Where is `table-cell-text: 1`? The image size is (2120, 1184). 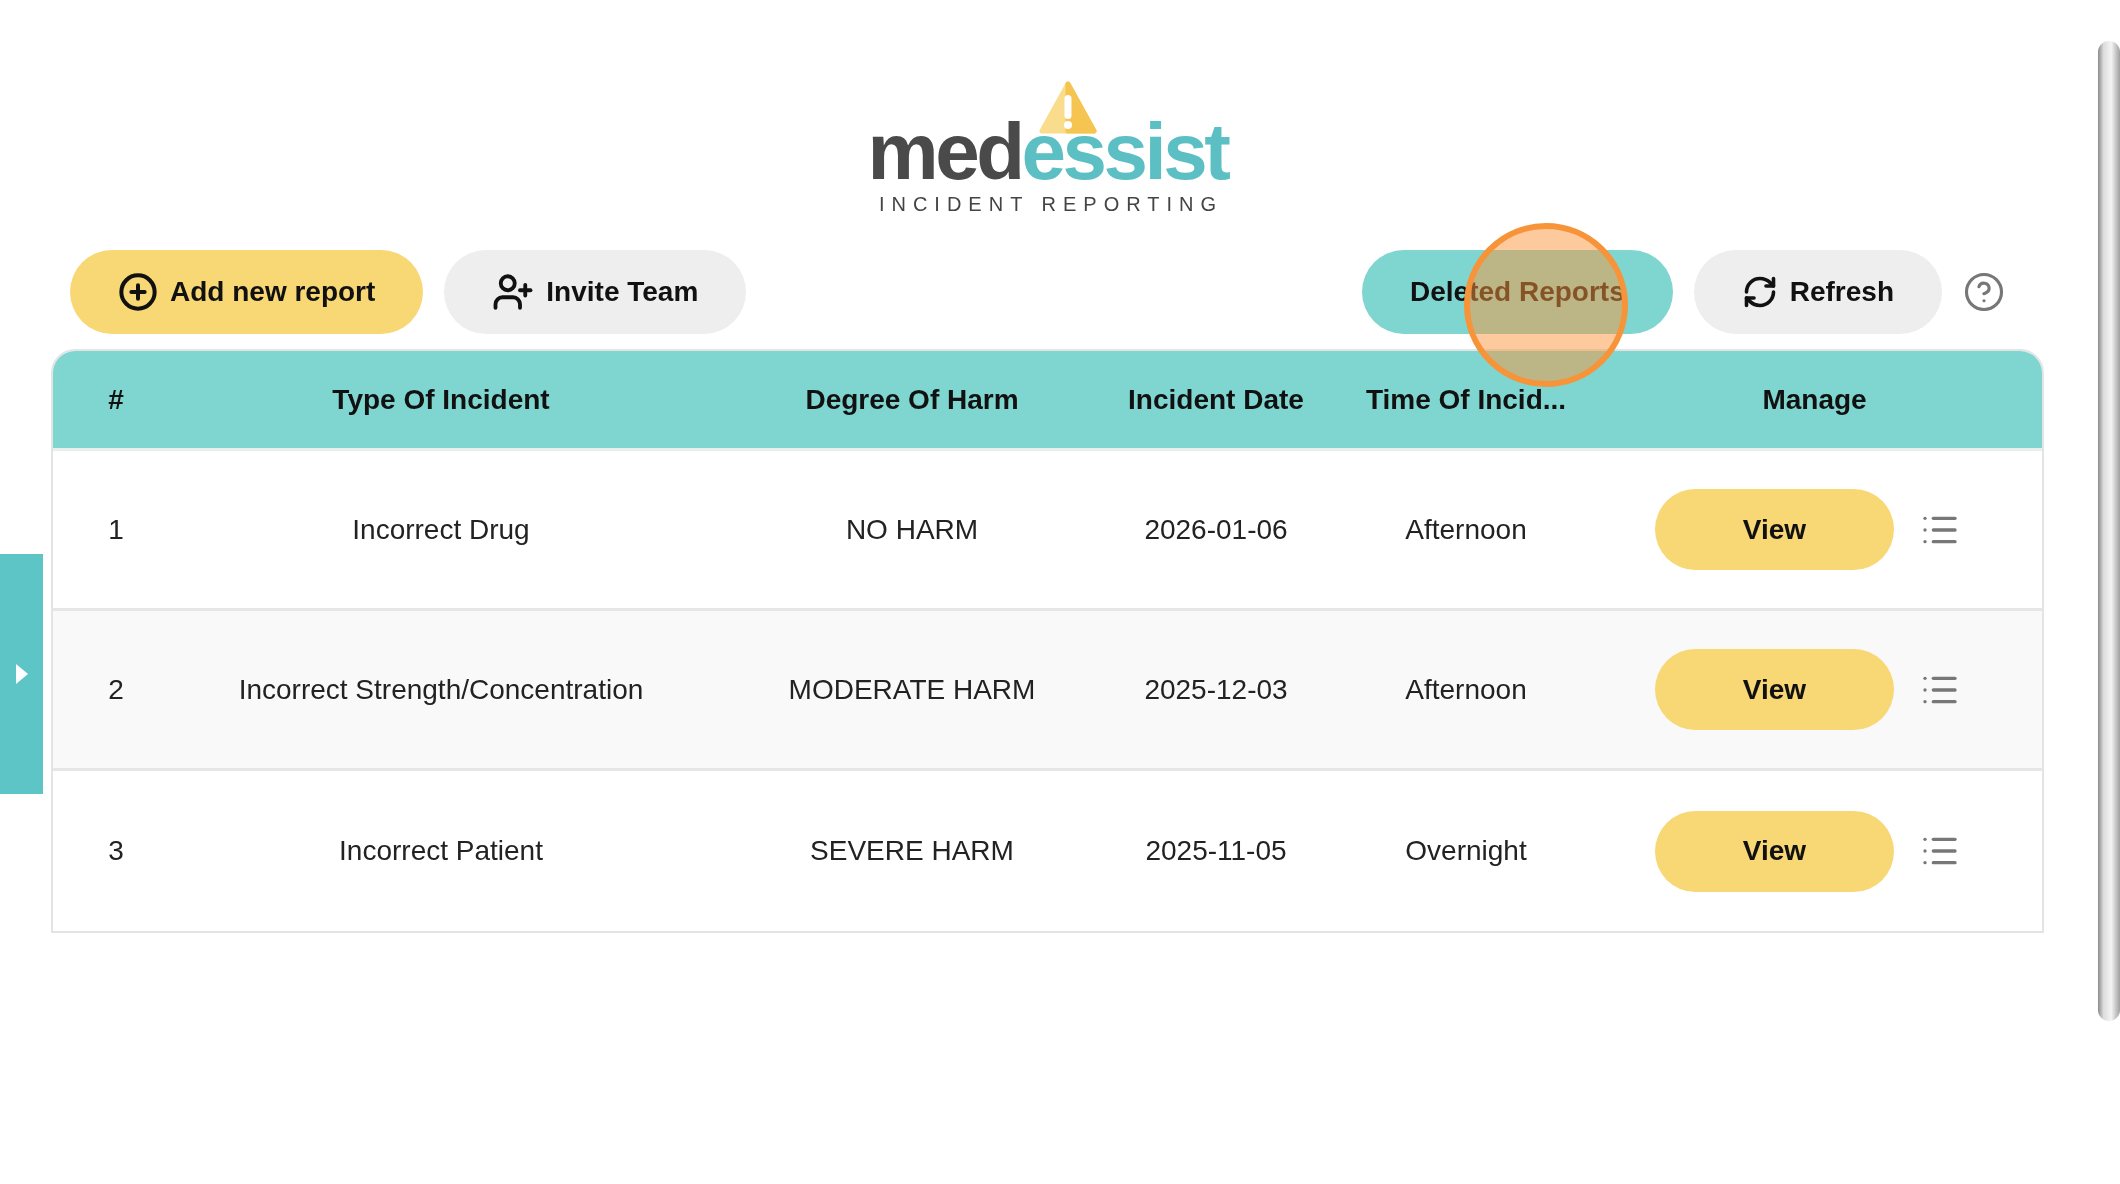
table-cell-text: 1 is located at coordinates (116, 529).